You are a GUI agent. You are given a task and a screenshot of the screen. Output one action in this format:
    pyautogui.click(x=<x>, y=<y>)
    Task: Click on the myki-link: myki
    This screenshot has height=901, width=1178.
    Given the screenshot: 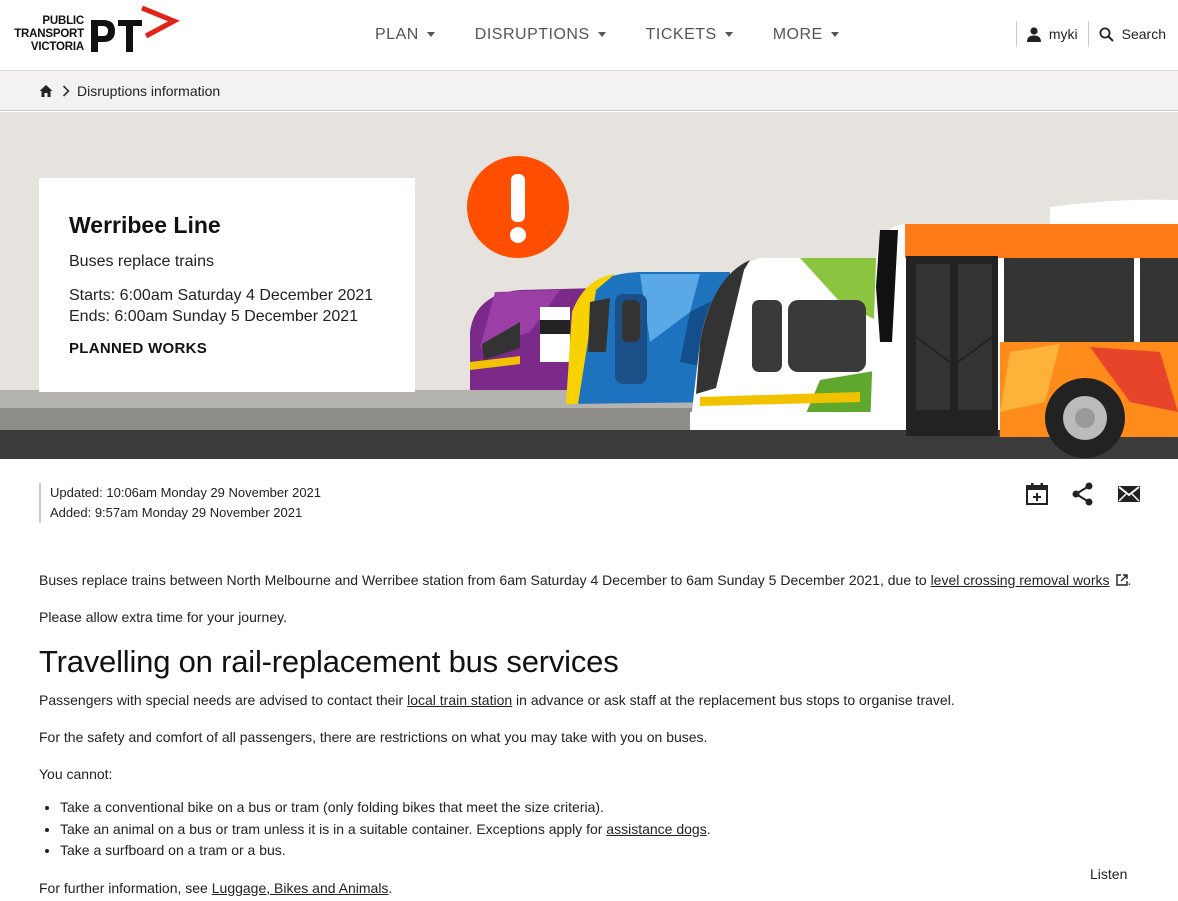 What is the action you would take?
    pyautogui.click(x=1052, y=34)
    